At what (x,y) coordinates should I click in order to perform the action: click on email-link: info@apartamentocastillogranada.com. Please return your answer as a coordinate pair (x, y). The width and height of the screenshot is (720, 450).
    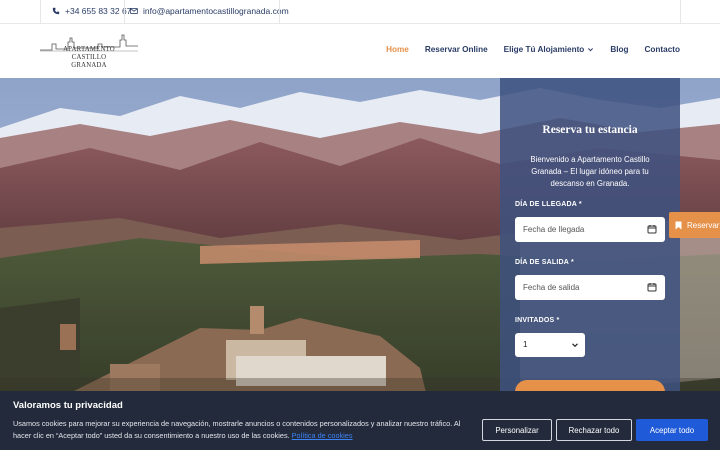
    Looking at the image, I should click on (209, 11).